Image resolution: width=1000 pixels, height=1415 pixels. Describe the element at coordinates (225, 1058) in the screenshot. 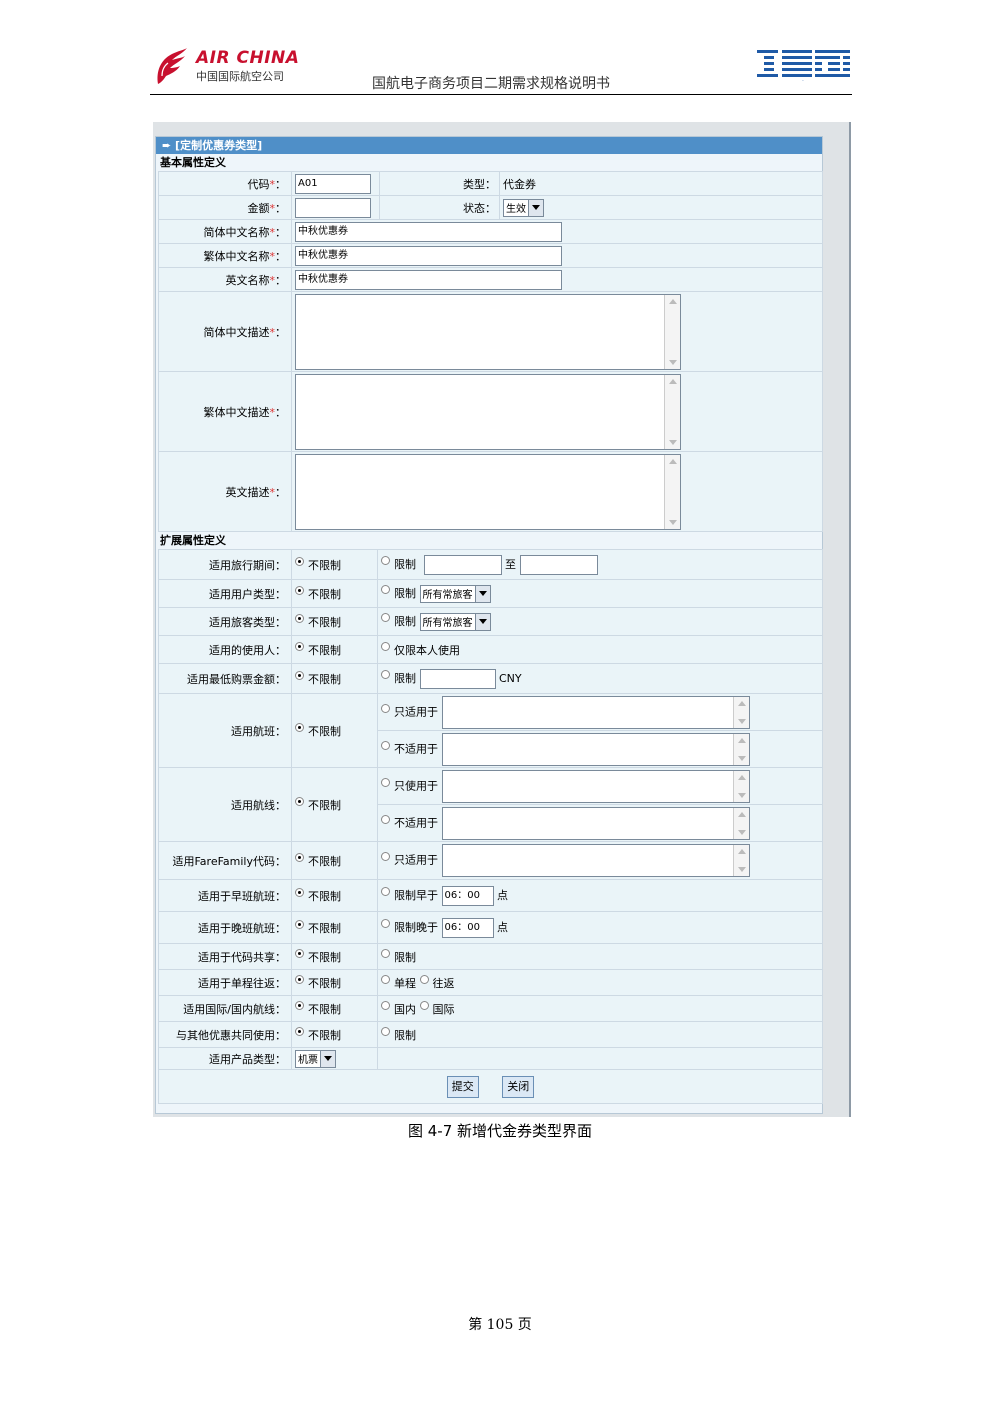

I see `product-label: 适用产品类型：` at that location.